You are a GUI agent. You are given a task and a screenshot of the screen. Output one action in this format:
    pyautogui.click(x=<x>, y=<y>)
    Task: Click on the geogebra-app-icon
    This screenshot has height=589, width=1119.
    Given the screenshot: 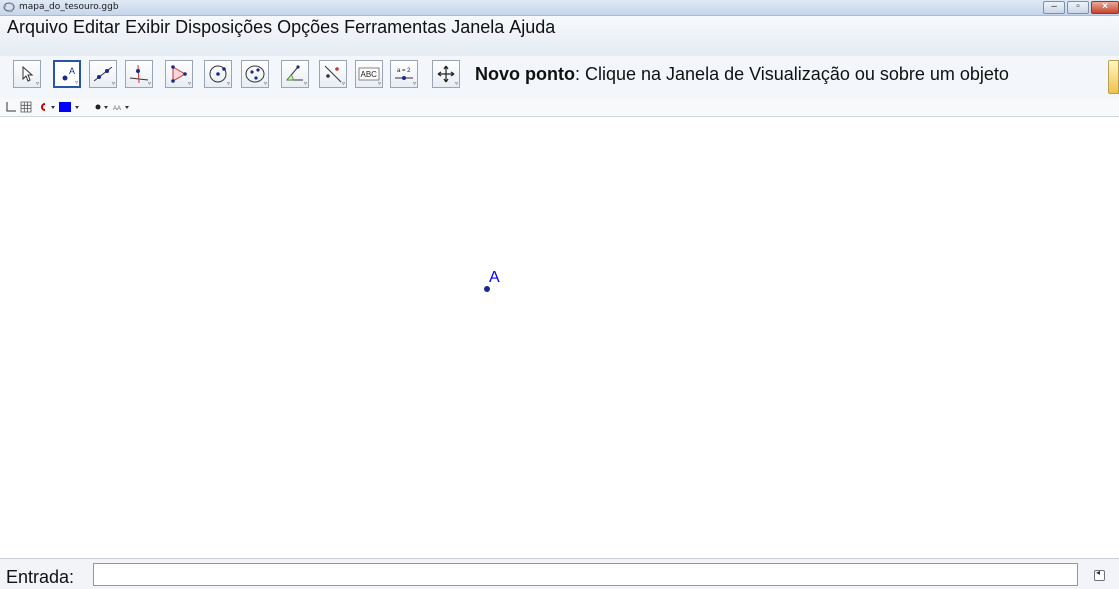 What is the action you would take?
    pyautogui.click(x=9, y=7)
    